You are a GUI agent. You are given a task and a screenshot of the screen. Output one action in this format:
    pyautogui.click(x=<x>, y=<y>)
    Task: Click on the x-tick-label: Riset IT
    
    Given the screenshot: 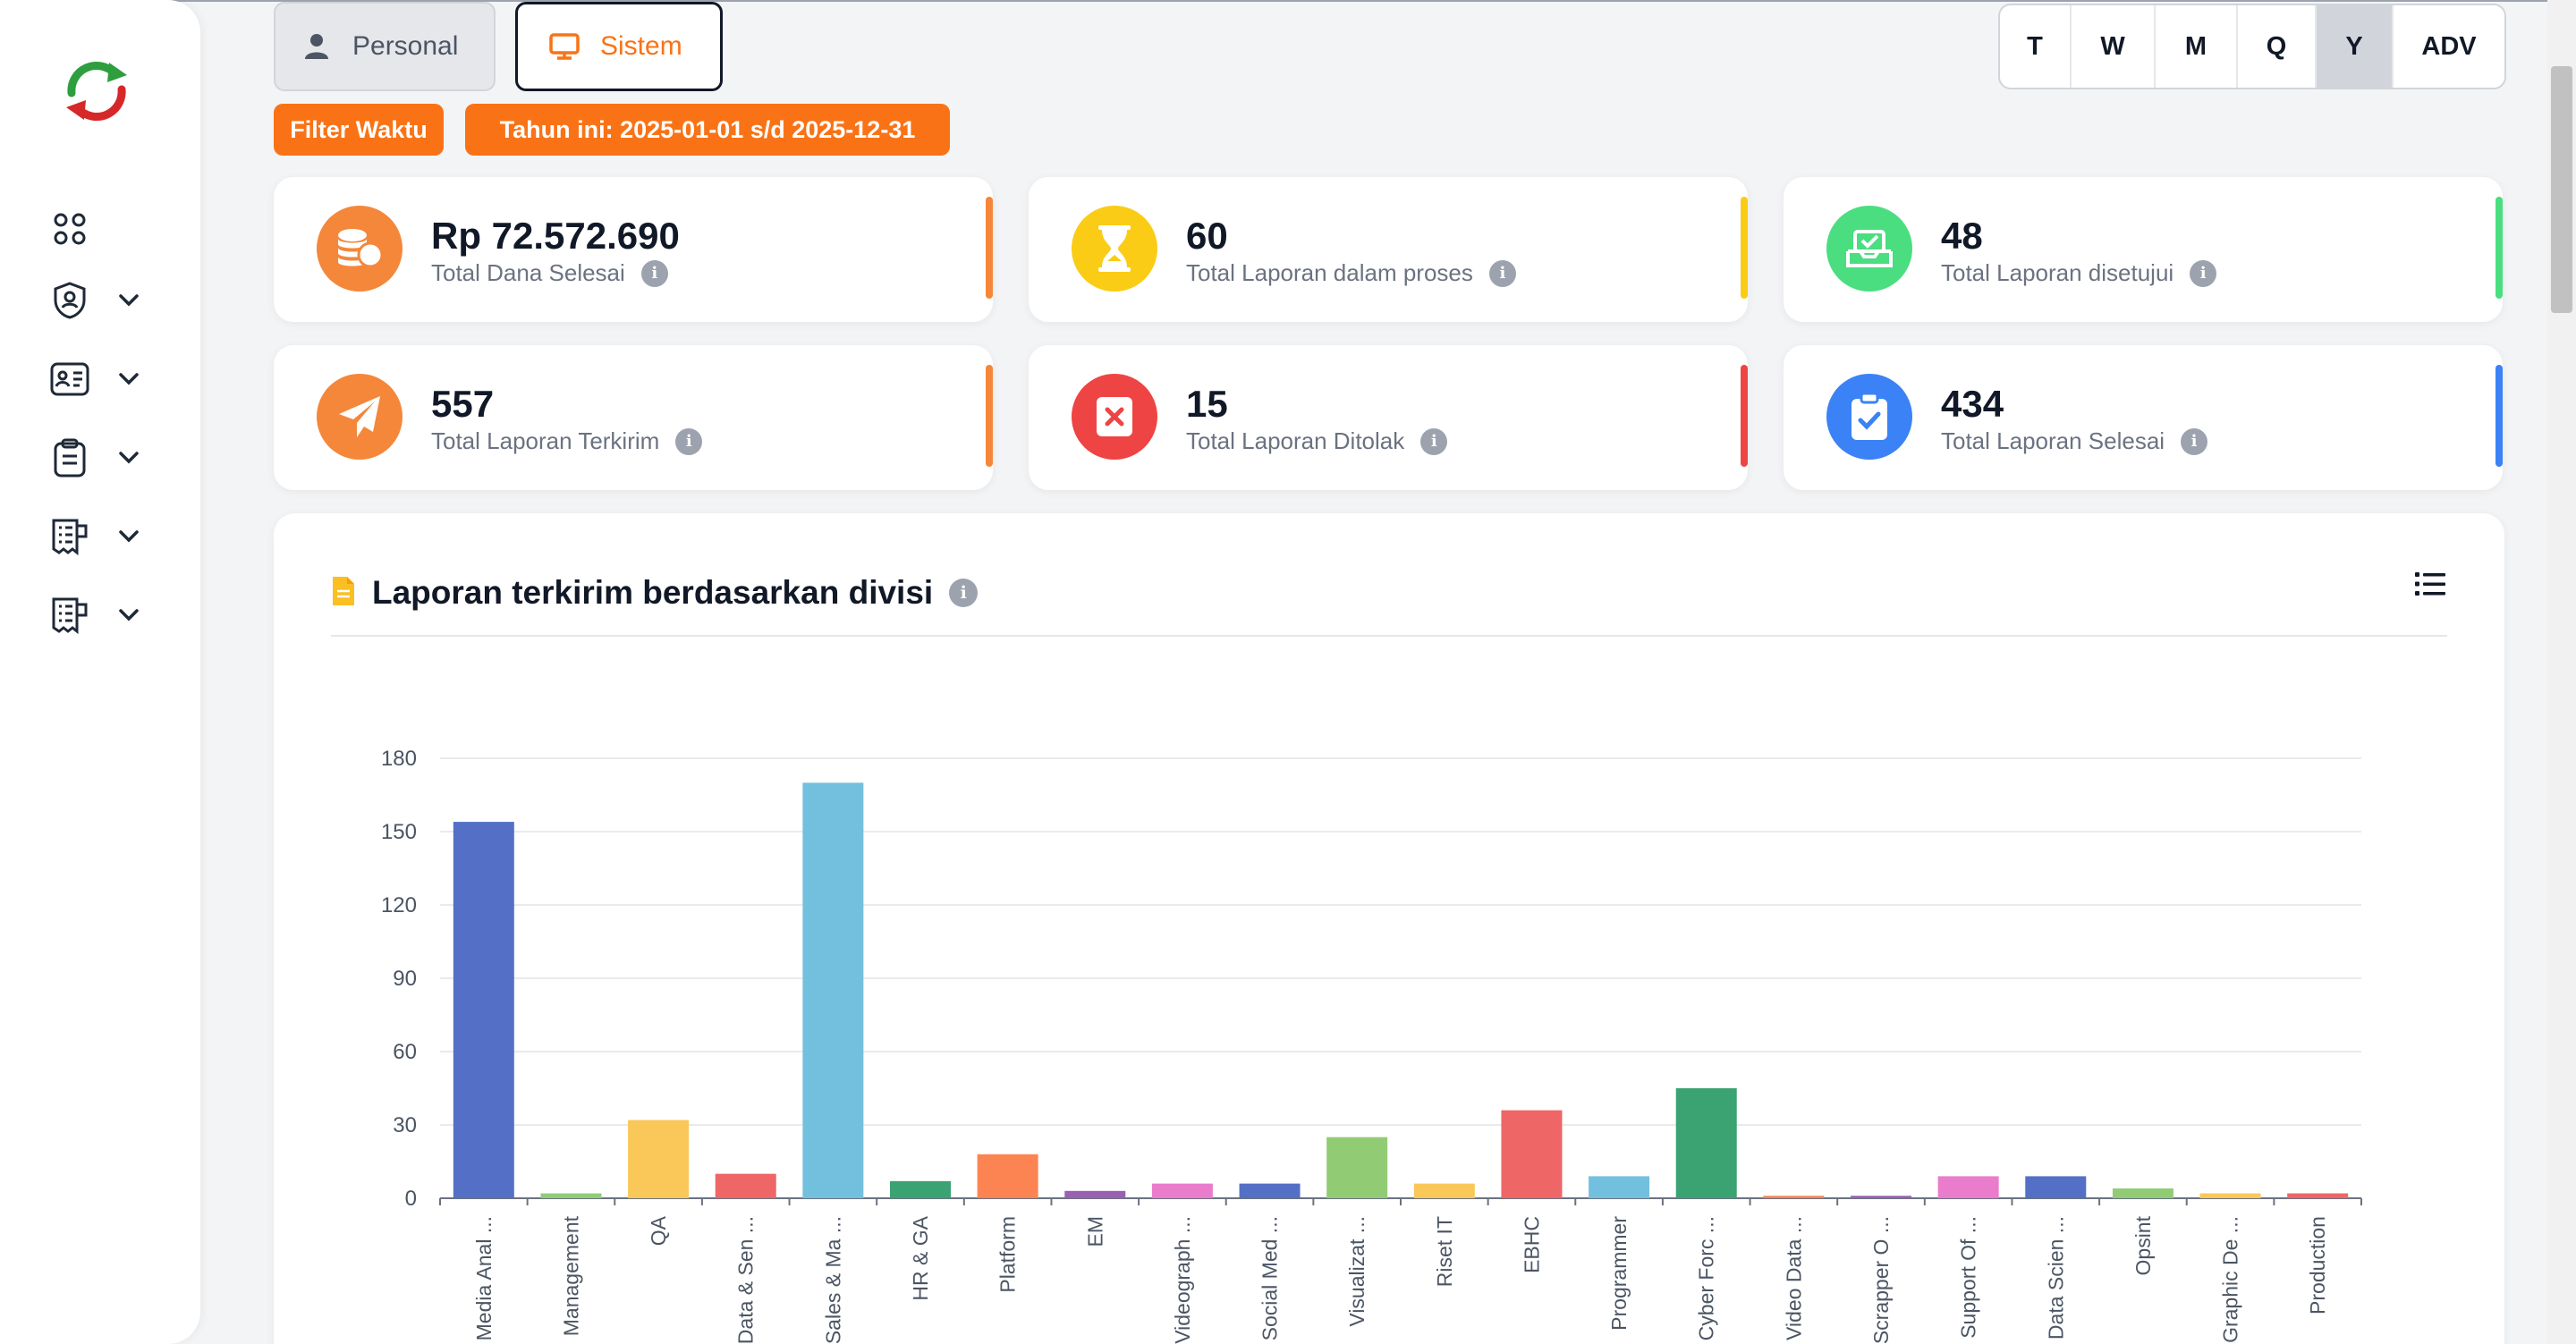 What is the action you would take?
    pyautogui.click(x=1444, y=1251)
    